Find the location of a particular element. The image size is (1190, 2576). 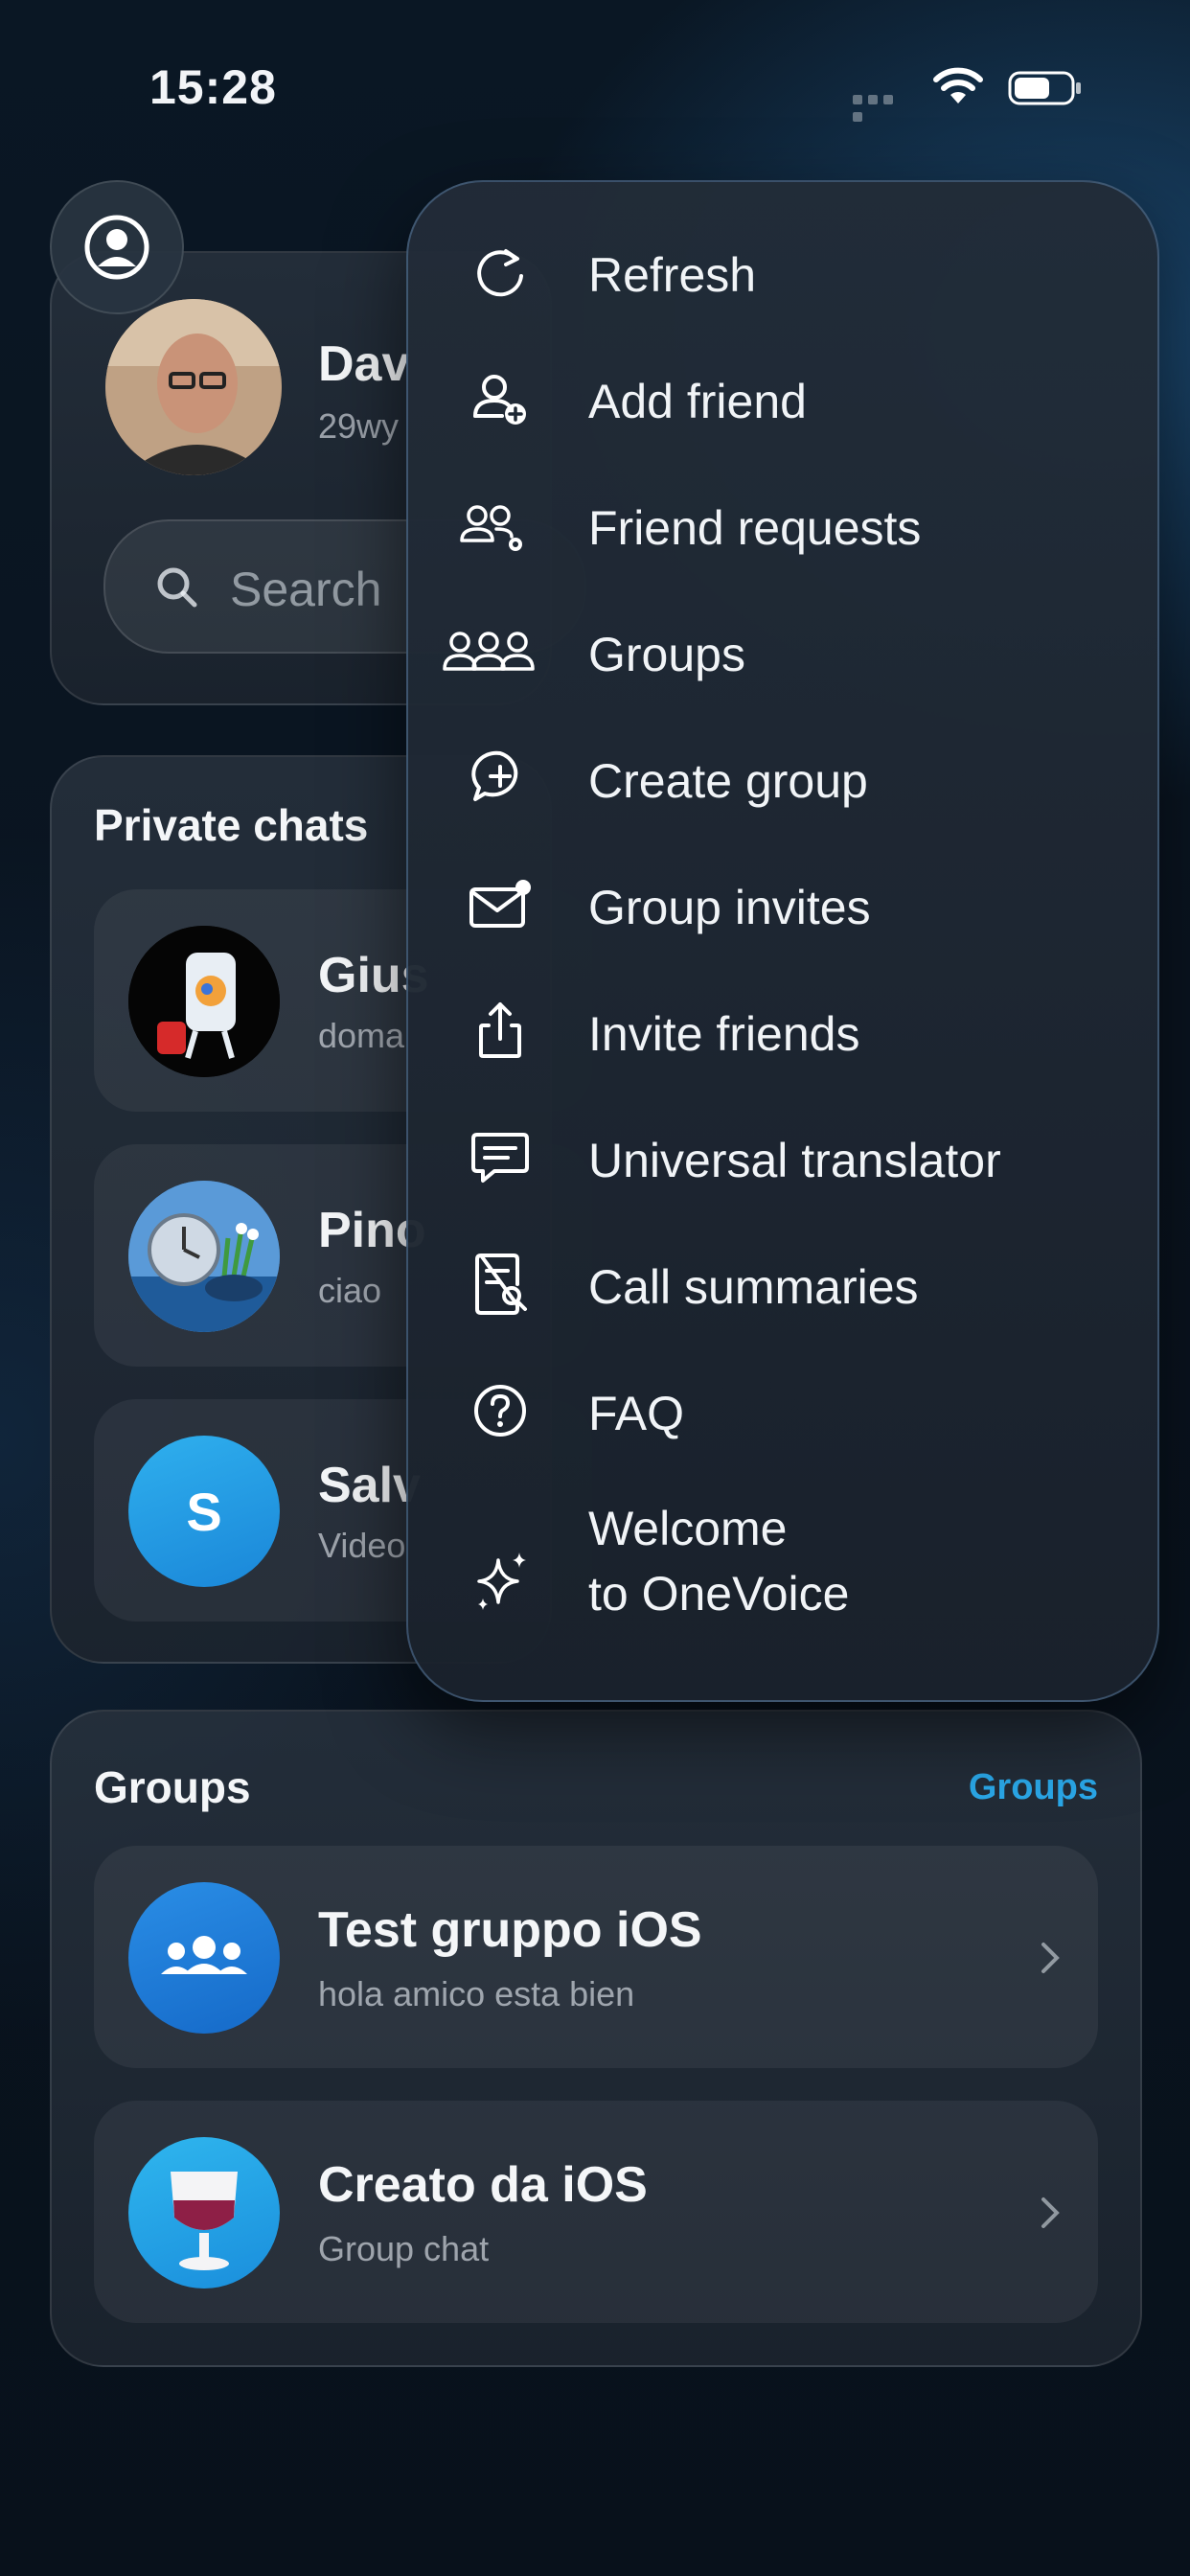

person-circle-icon is located at coordinates (117, 247).